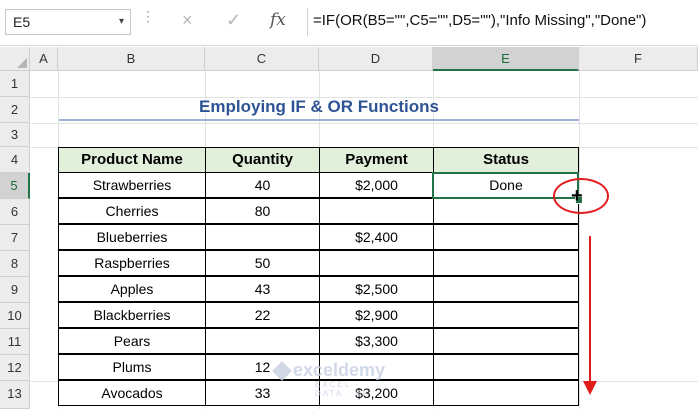  What do you see at coordinates (506, 59) in the screenshot?
I see `column-header-e: E` at bounding box center [506, 59].